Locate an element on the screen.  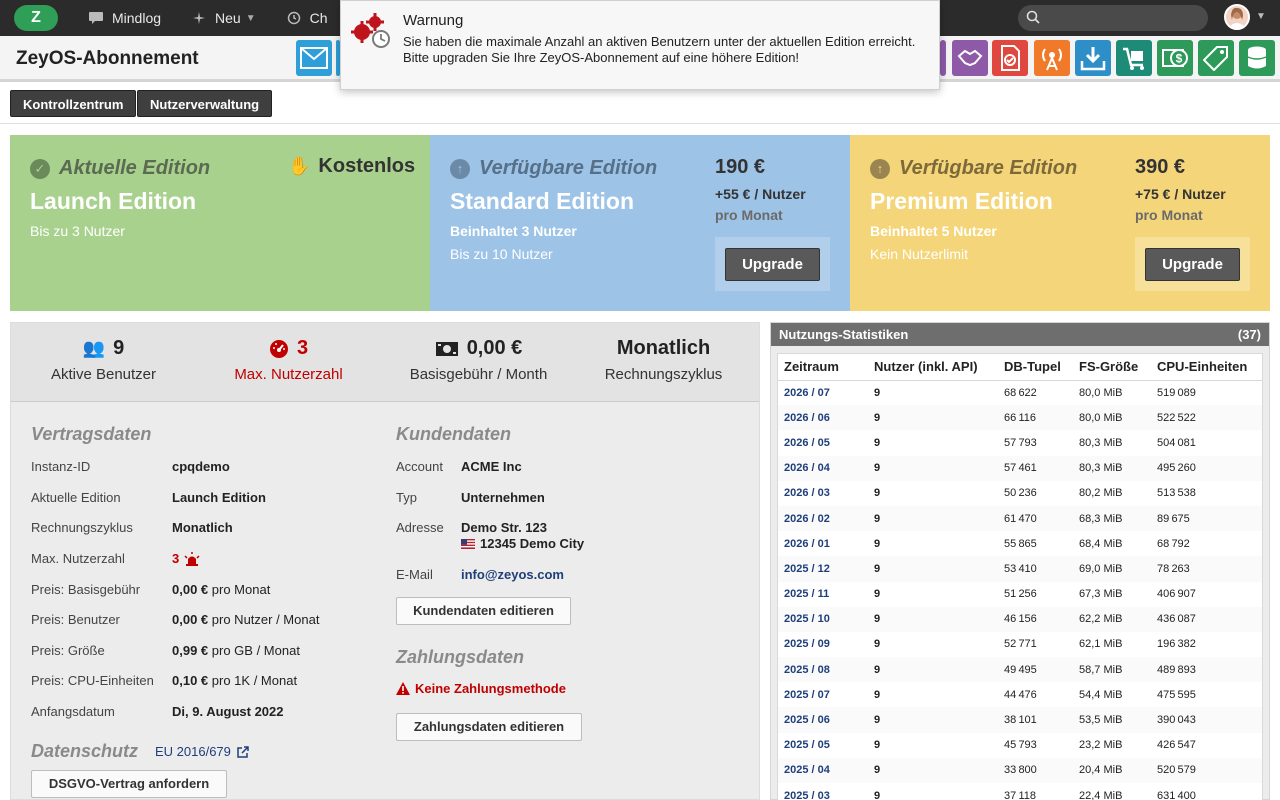
nav-history-label: Ch is located at coordinates (318, 18).